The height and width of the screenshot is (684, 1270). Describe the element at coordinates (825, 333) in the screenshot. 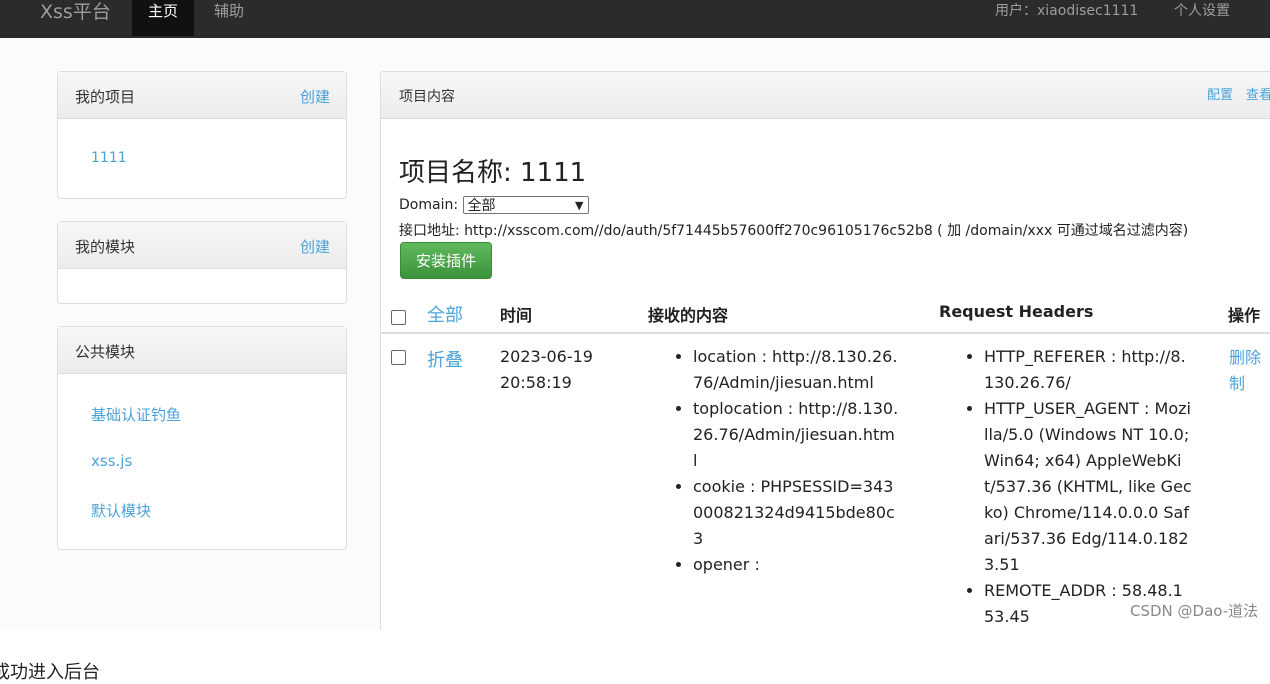

I see `table-header-divider` at that location.